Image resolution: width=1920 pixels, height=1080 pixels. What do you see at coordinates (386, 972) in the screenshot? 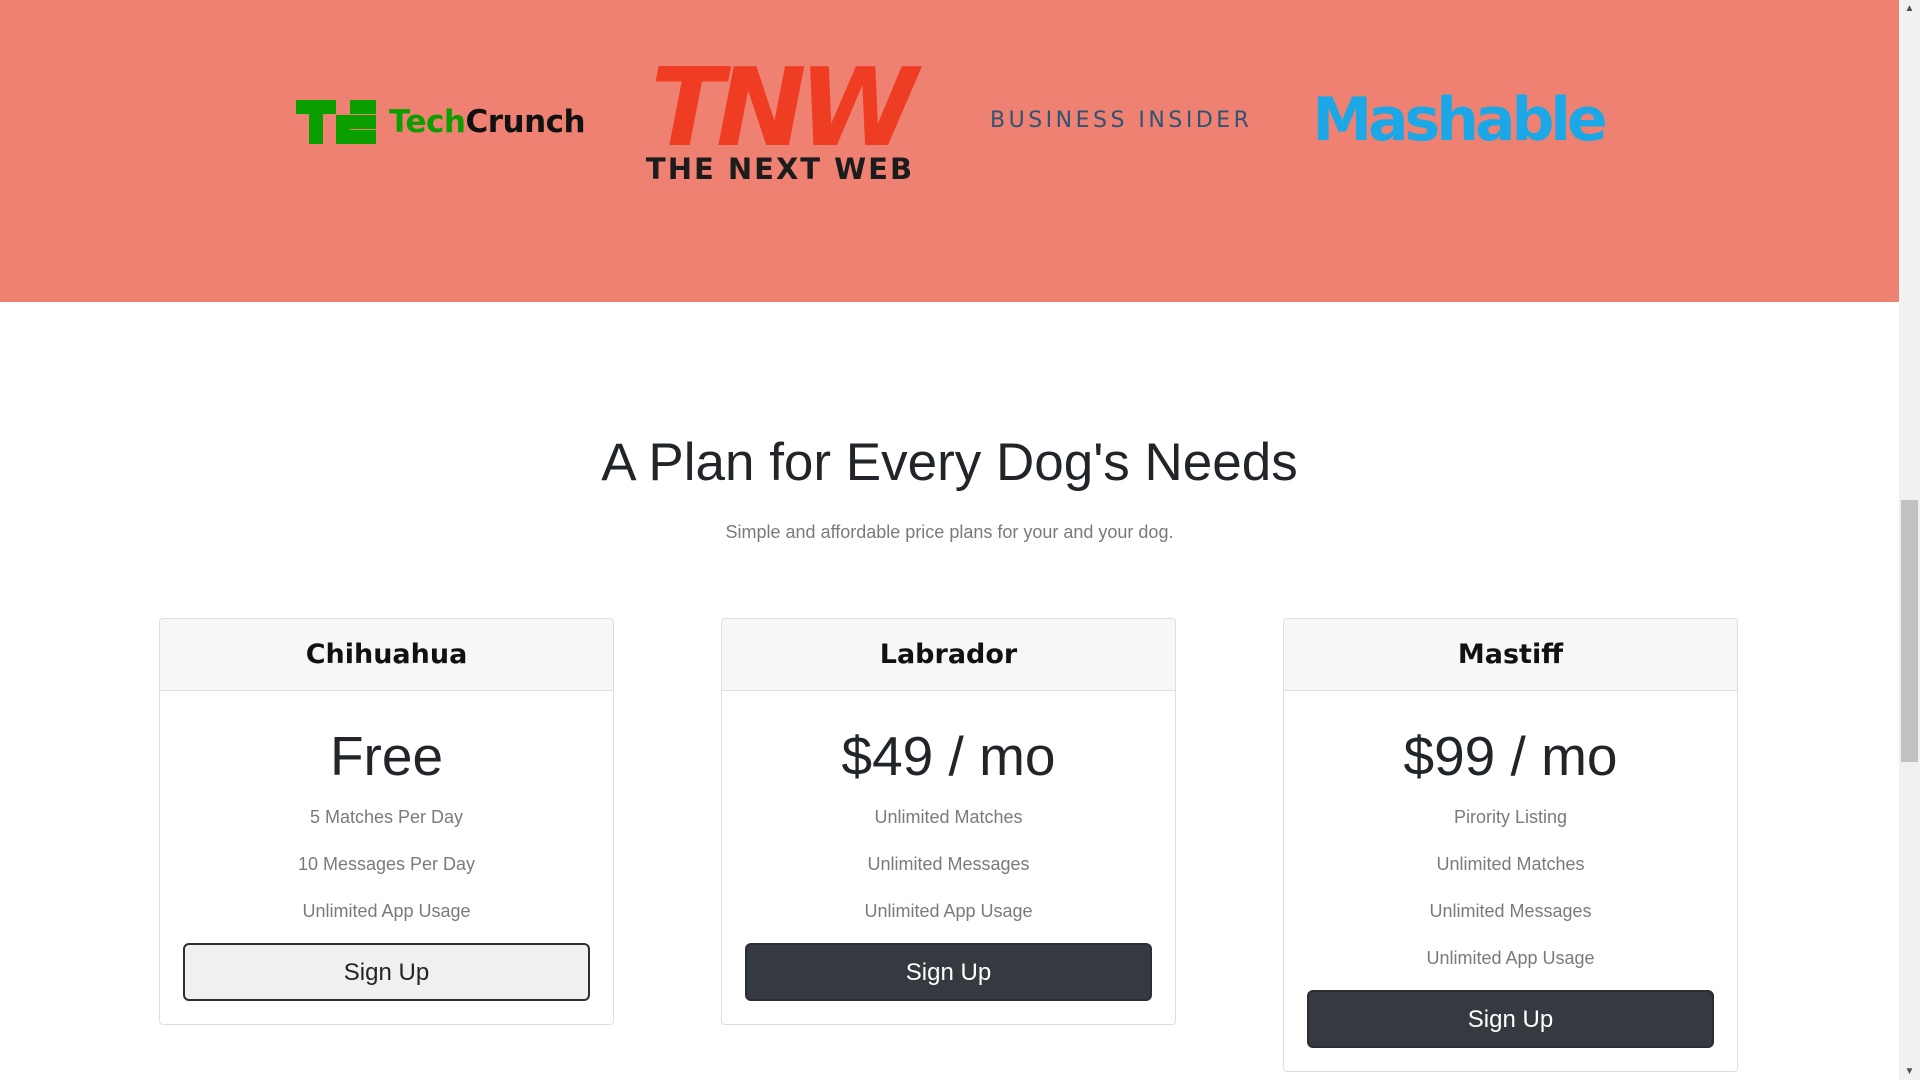
I see `sign-up-button-chihuahua: Sign Up` at bounding box center [386, 972].